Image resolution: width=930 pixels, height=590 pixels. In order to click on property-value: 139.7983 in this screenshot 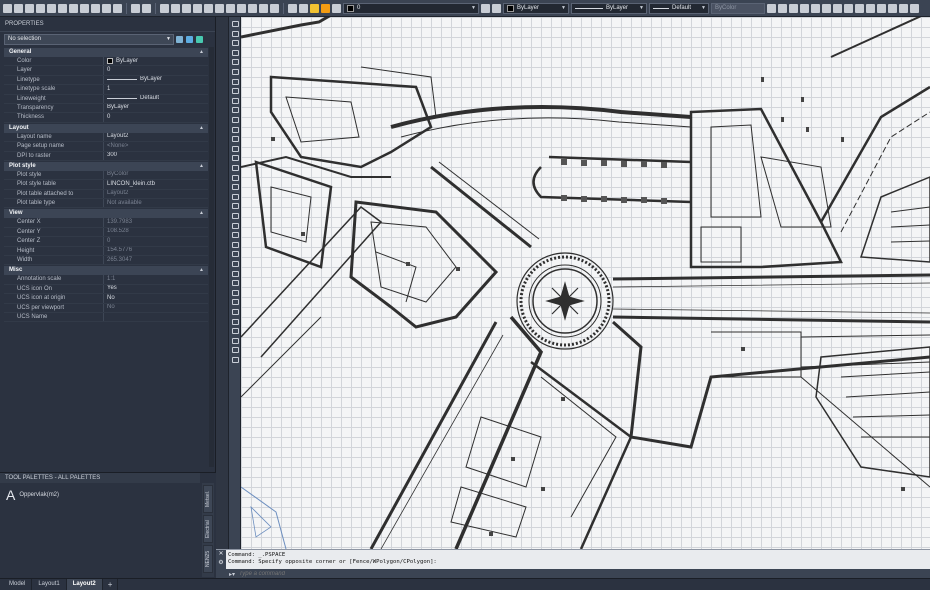, I will do `click(156, 222)`.